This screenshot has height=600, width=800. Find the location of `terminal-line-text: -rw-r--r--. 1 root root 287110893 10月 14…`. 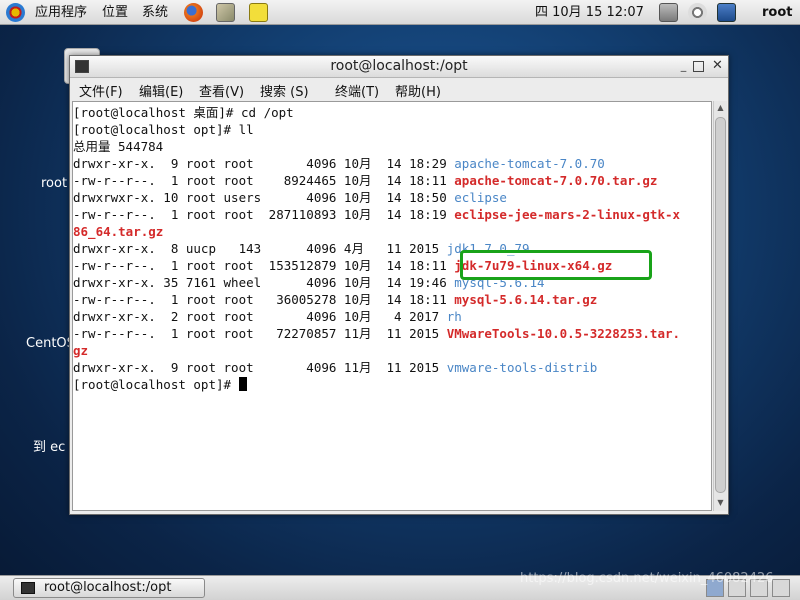

terminal-line-text: -rw-r--r--. 1 root root 287110893 10月 14… is located at coordinates (264, 214).